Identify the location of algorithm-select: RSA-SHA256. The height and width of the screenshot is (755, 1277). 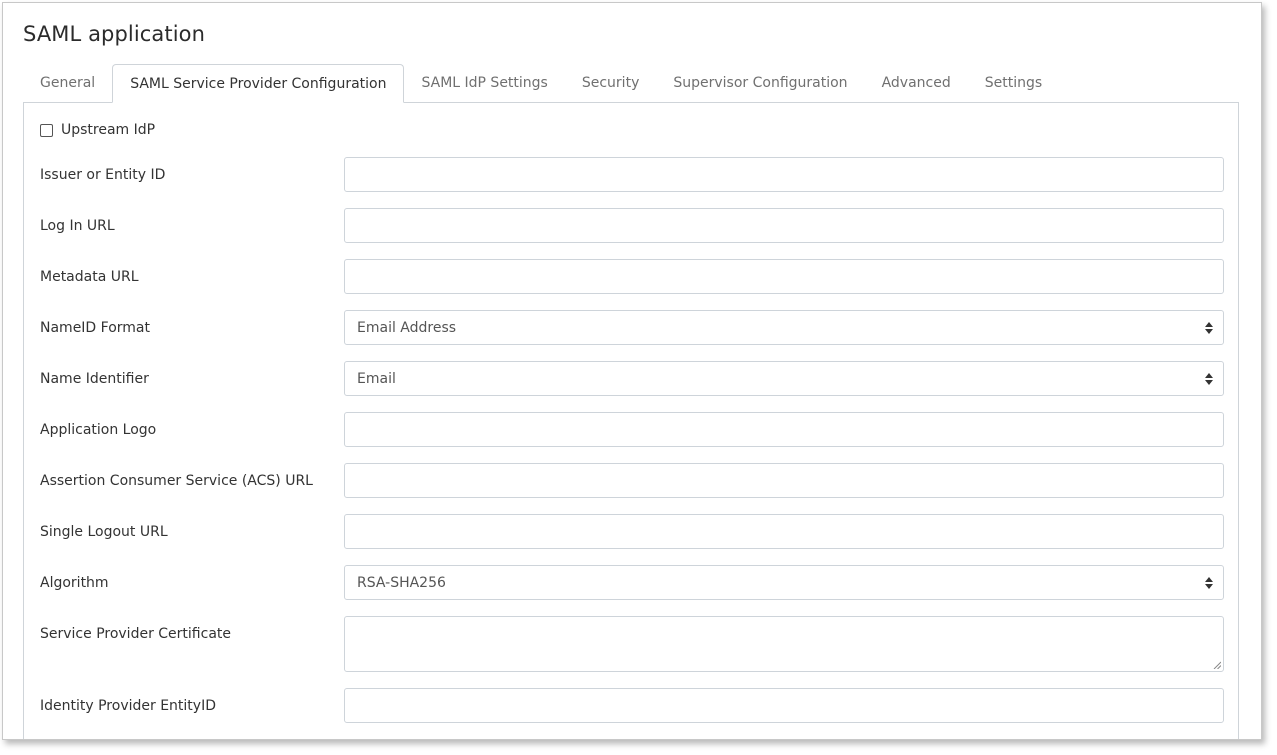
(784, 582).